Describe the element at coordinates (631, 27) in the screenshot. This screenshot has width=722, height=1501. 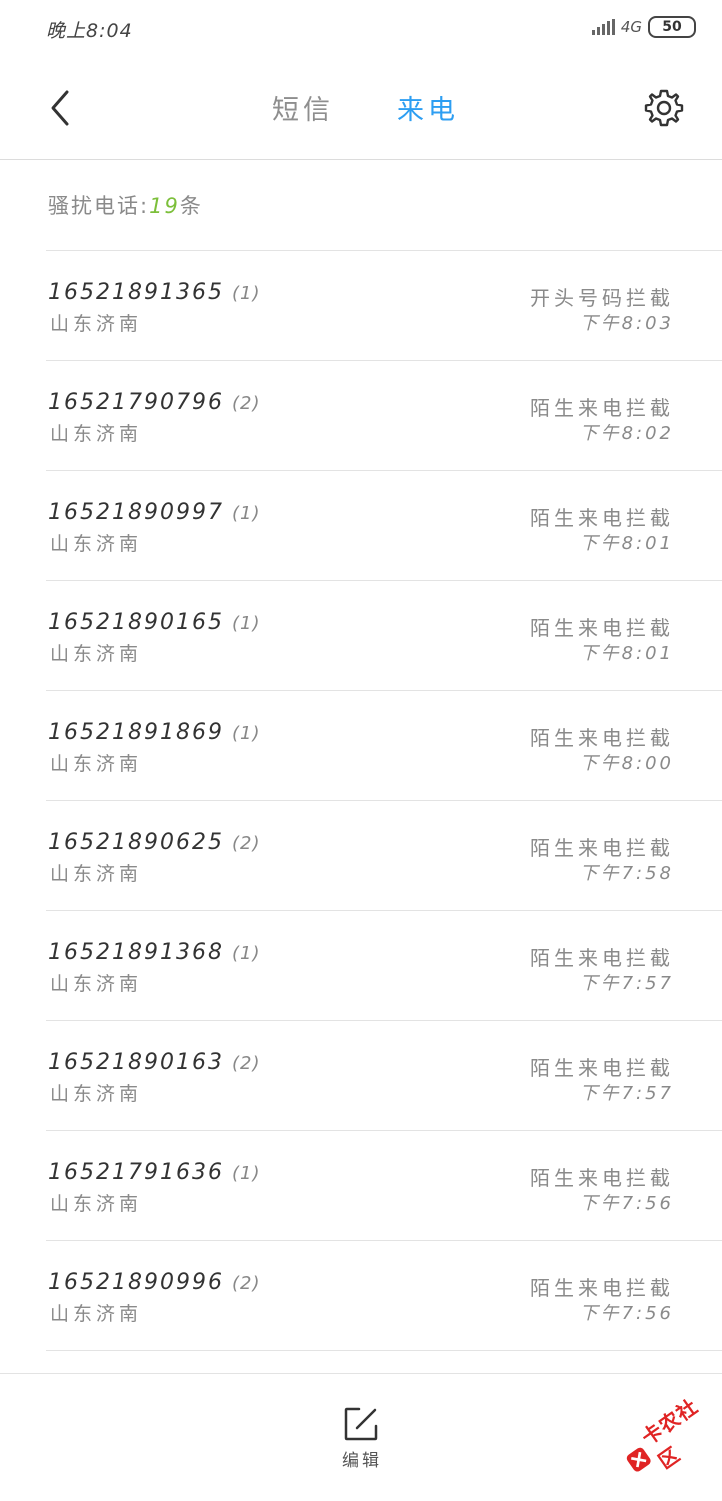
I see `network-type: 4G` at that location.